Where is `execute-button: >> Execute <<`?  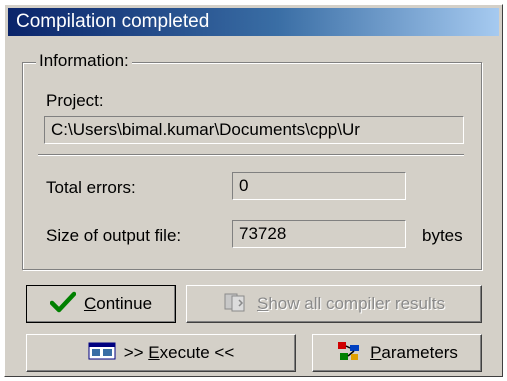
execute-button: >> Execute << is located at coordinates (161, 353).